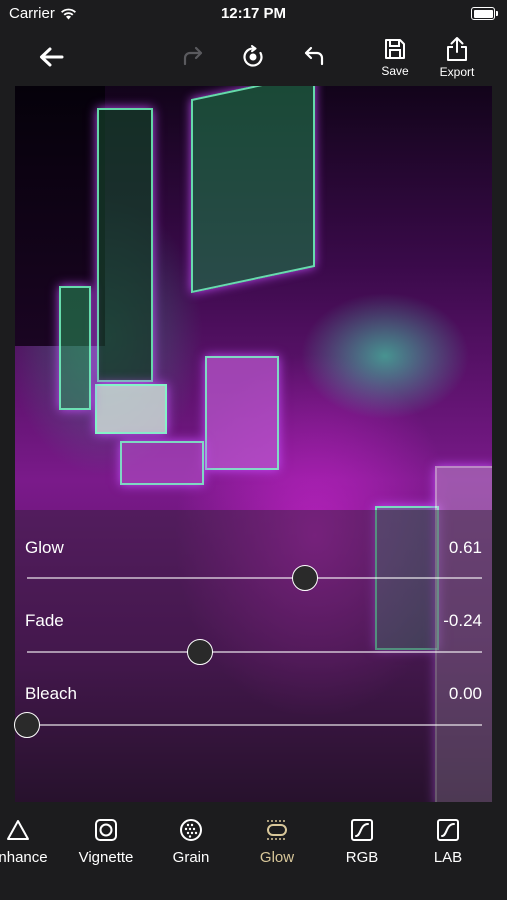 Image resolution: width=507 pixels, height=900 pixels. Describe the element at coordinates (448, 842) in the screenshot. I see `tab-lab: LAB` at that location.